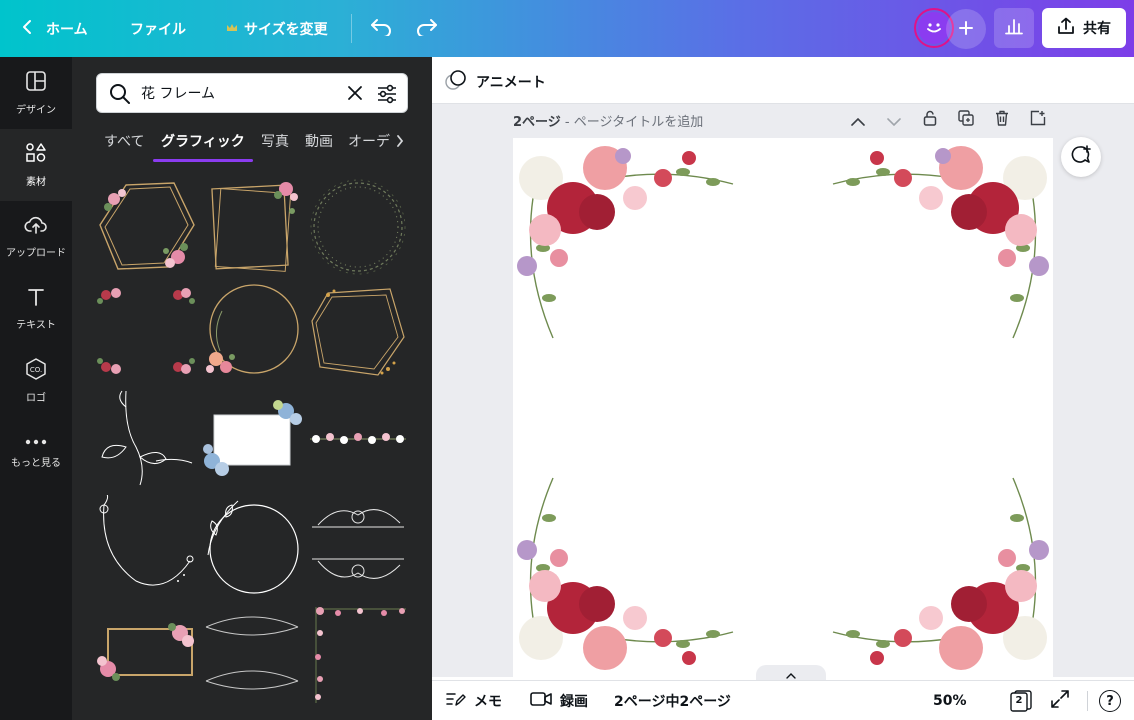 The image size is (1134, 720). Describe the element at coordinates (252, 333) in the screenshot. I see `graphic-gold-circle-frame` at that location.